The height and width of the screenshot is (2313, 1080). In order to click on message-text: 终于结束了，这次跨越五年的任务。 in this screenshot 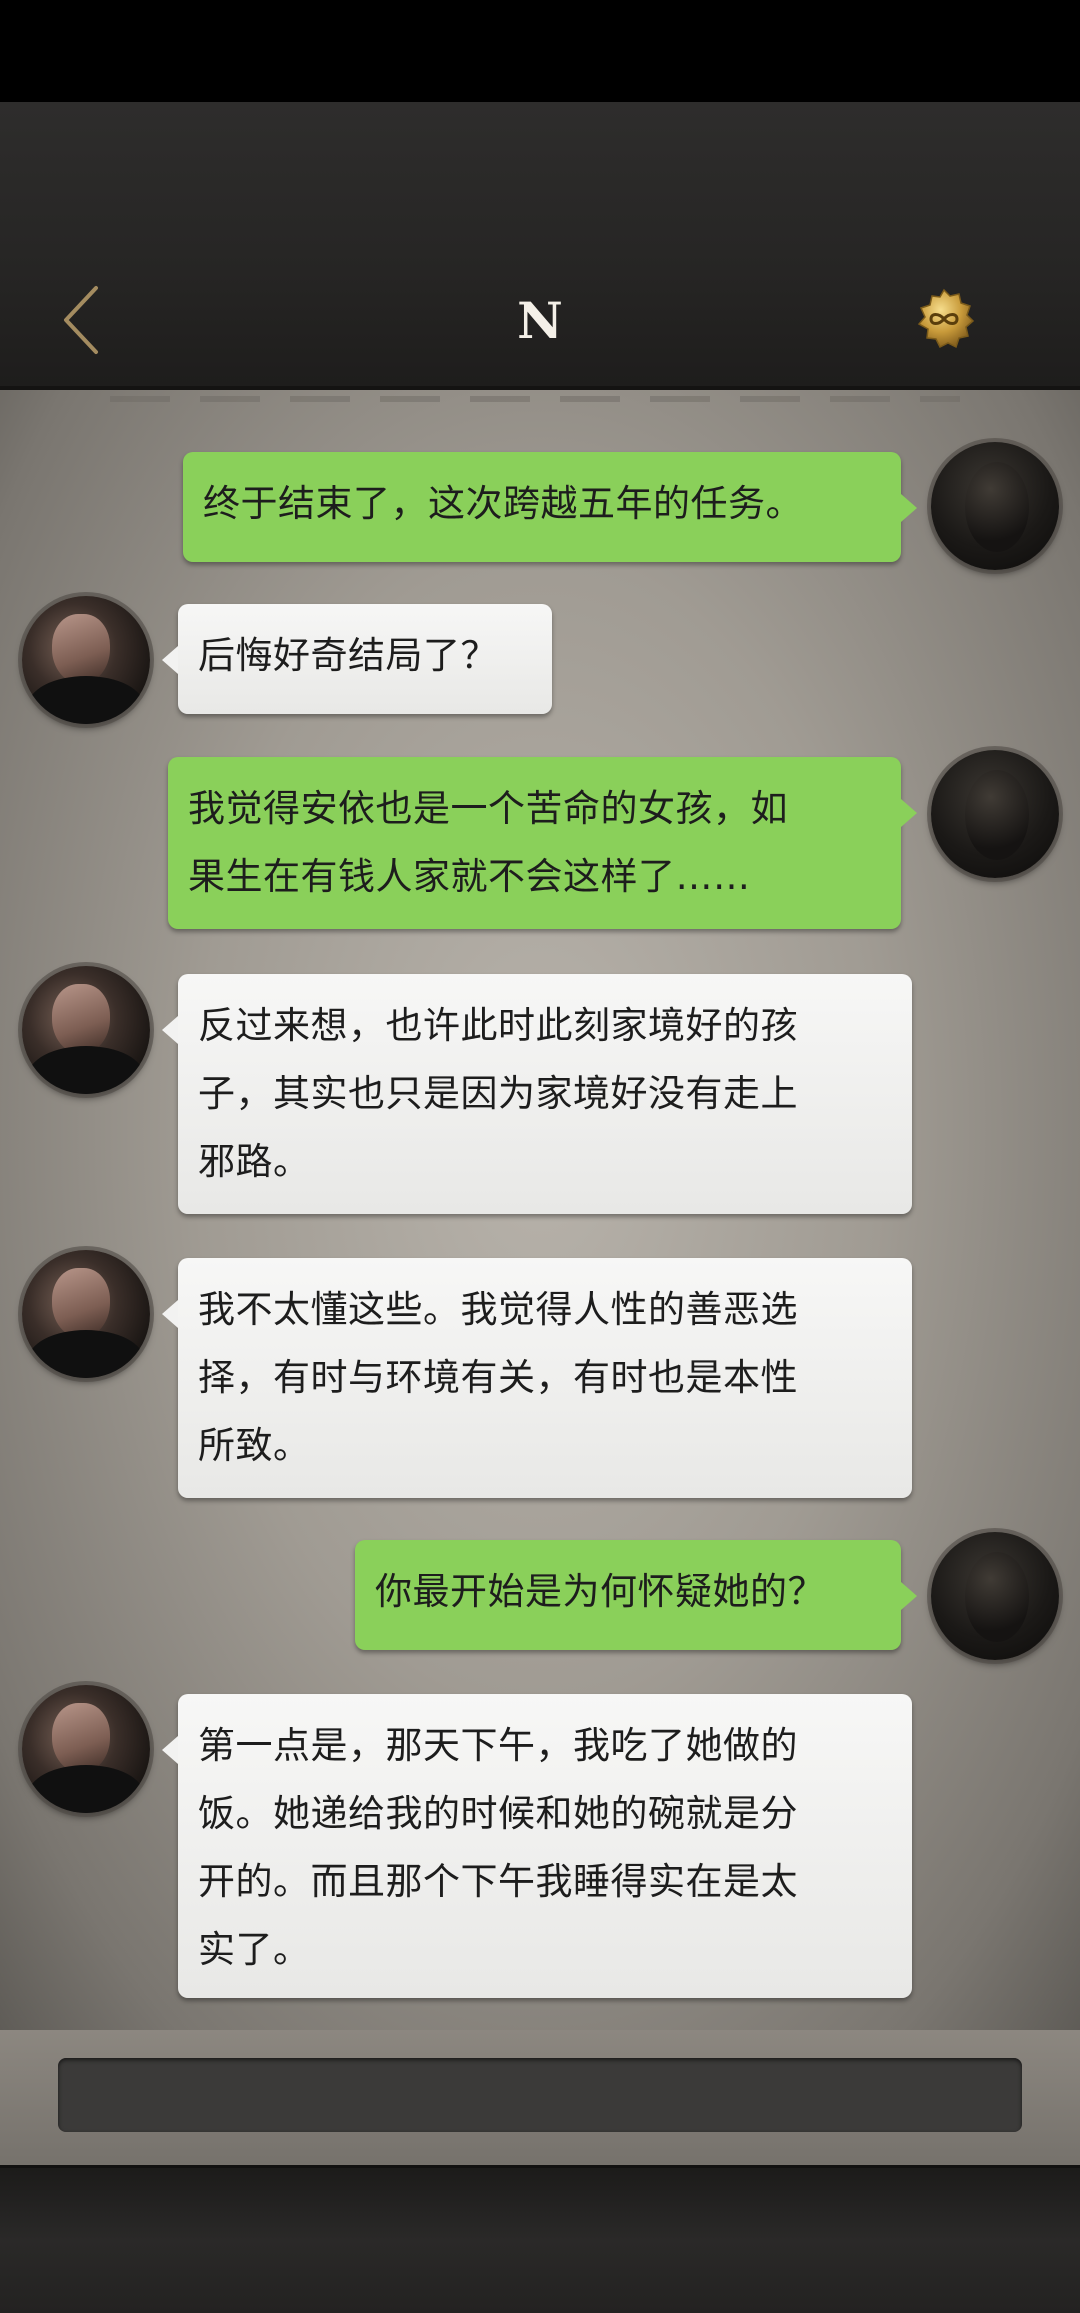, I will do `click(503, 503)`.